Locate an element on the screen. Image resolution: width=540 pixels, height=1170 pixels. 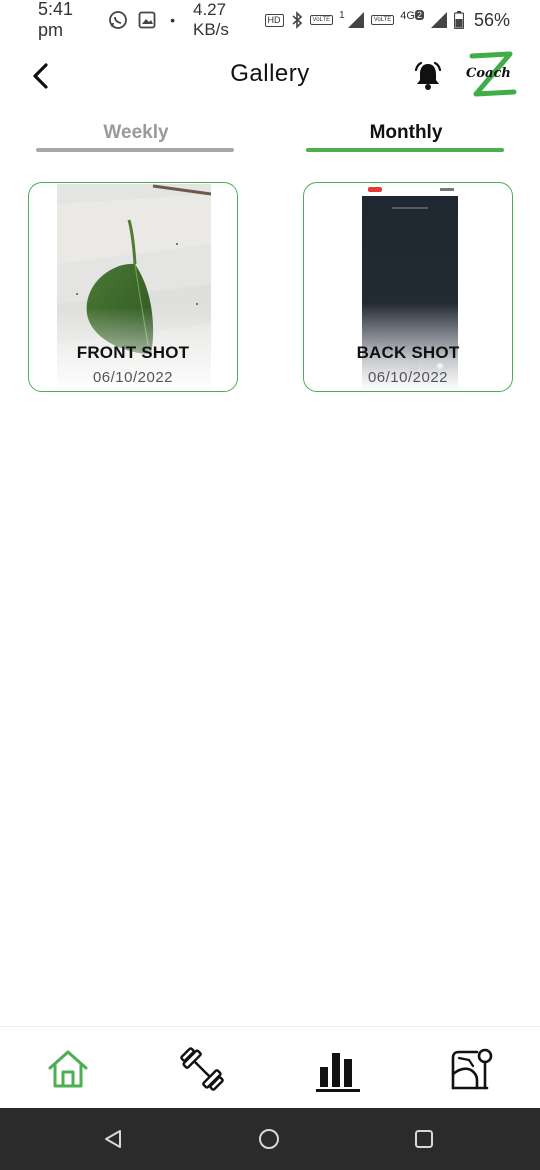
nav-stats is located at coordinates (338, 1069).